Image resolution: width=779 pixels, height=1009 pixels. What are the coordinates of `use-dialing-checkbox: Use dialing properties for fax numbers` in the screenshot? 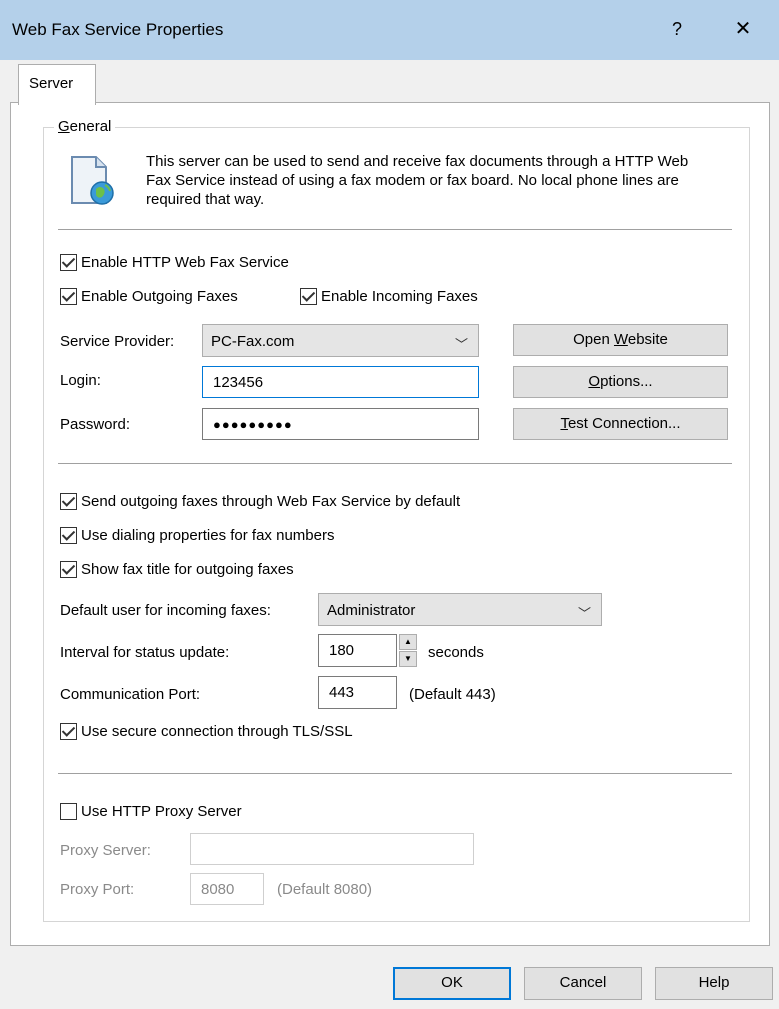 It's located at (197, 535).